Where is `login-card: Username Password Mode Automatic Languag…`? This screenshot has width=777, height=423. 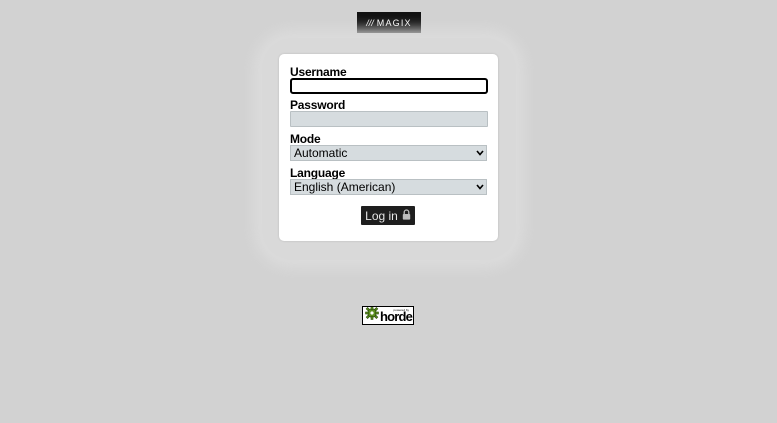 login-card: Username Password Mode Automatic Languag… is located at coordinates (388, 147).